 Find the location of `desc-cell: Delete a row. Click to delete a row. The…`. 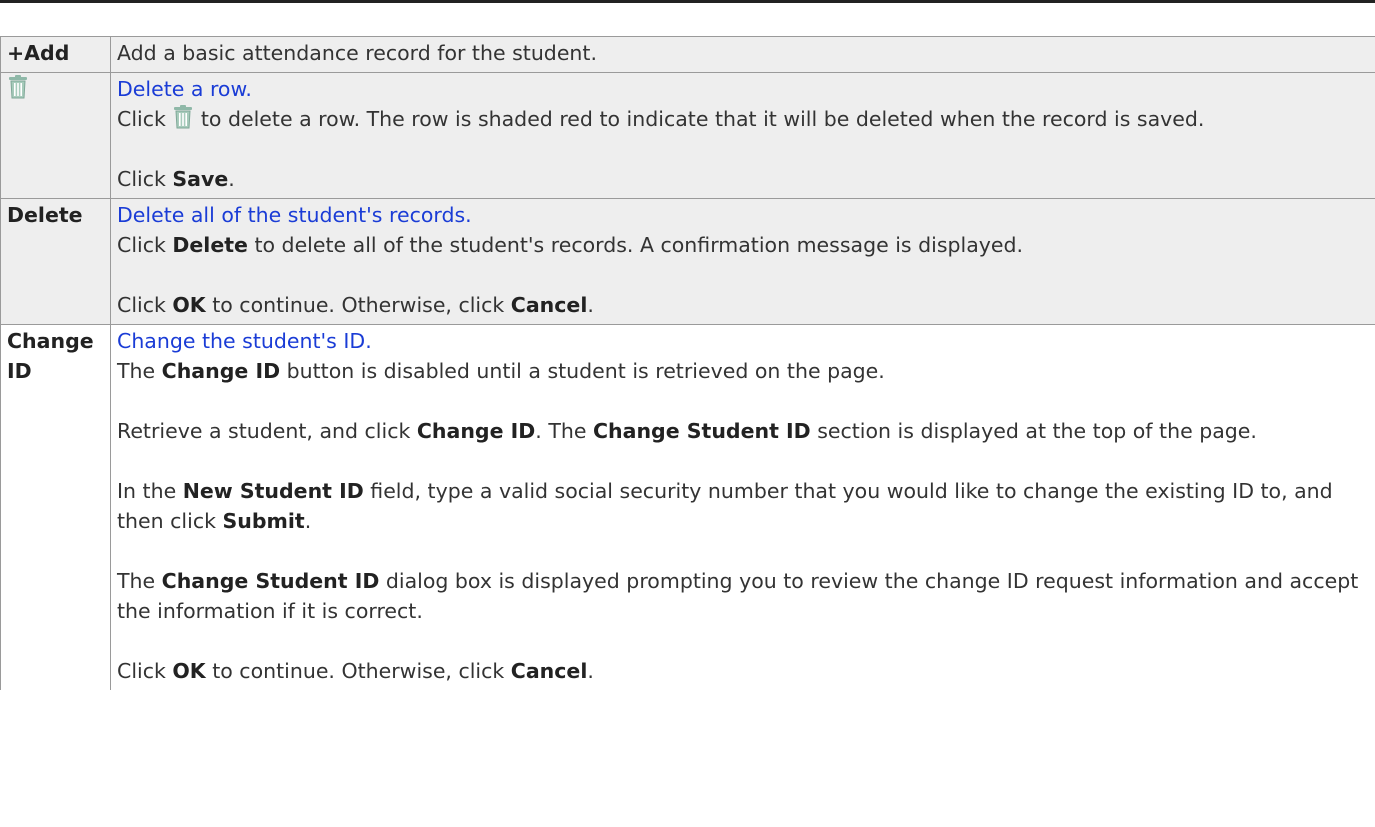

desc-cell: Delete a row. Click to delete a row. The… is located at coordinates (742, 135).